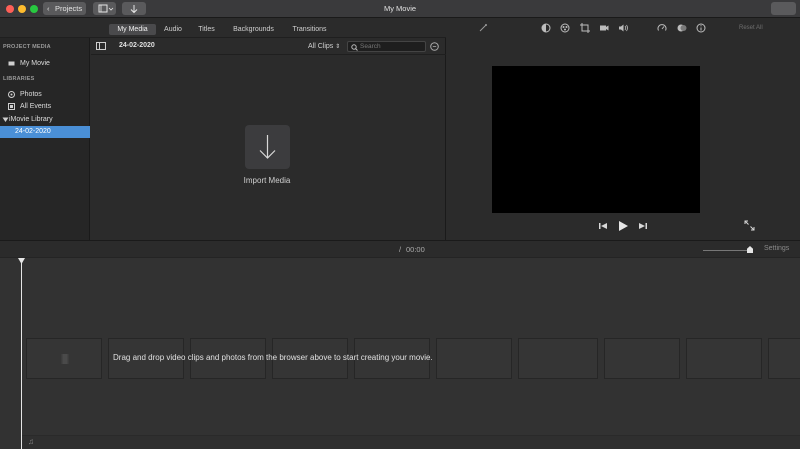 The height and width of the screenshot is (449, 800). Describe the element at coordinates (565, 28) in the screenshot. I see `color-correction-icon` at that location.